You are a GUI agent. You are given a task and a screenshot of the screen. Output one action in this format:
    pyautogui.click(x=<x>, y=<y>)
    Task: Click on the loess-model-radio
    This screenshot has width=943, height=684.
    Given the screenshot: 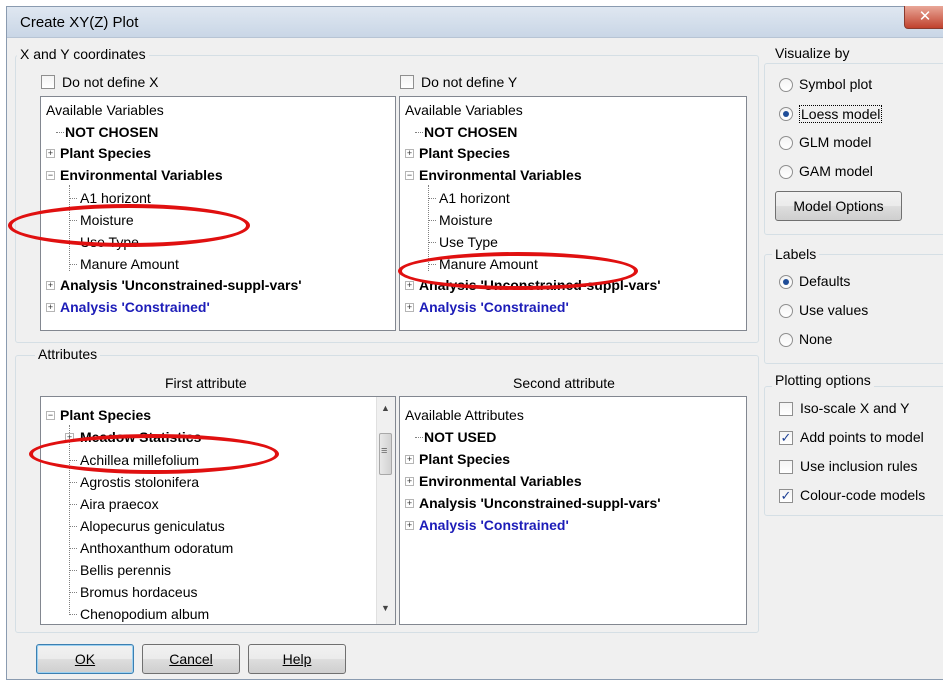 What is the action you would take?
    pyautogui.click(x=786, y=114)
    